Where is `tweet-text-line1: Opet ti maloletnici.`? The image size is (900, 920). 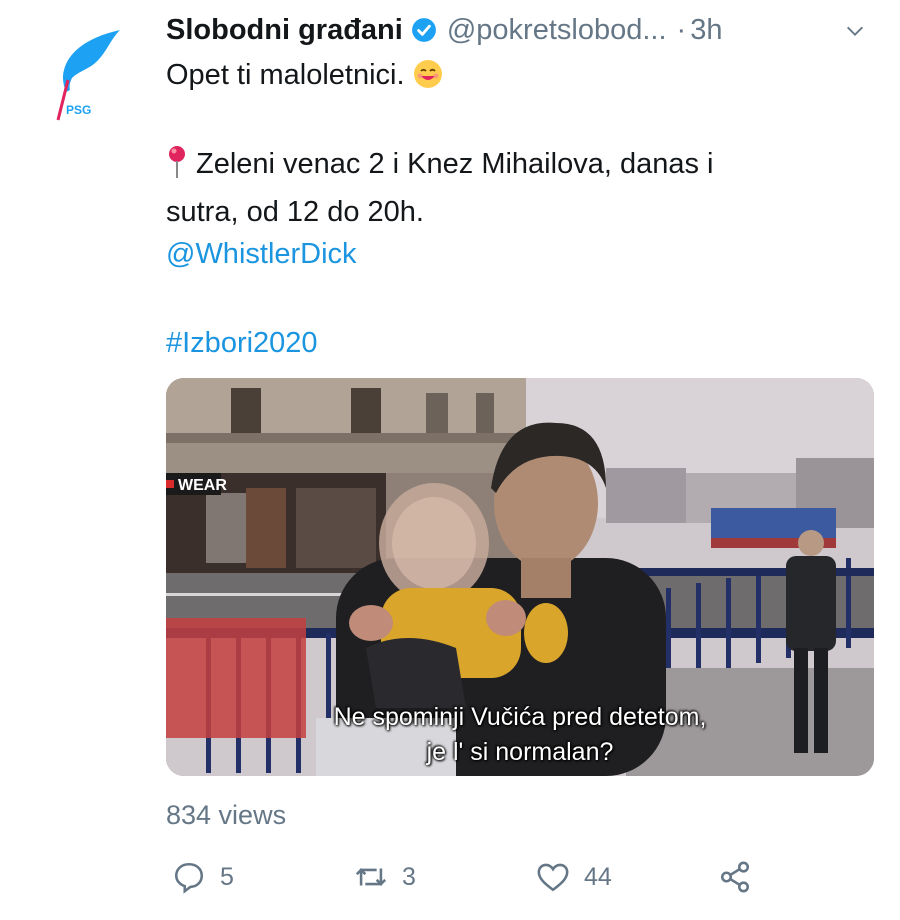 tweet-text-line1: Opet ti maloletnici. is located at coordinates (304, 75).